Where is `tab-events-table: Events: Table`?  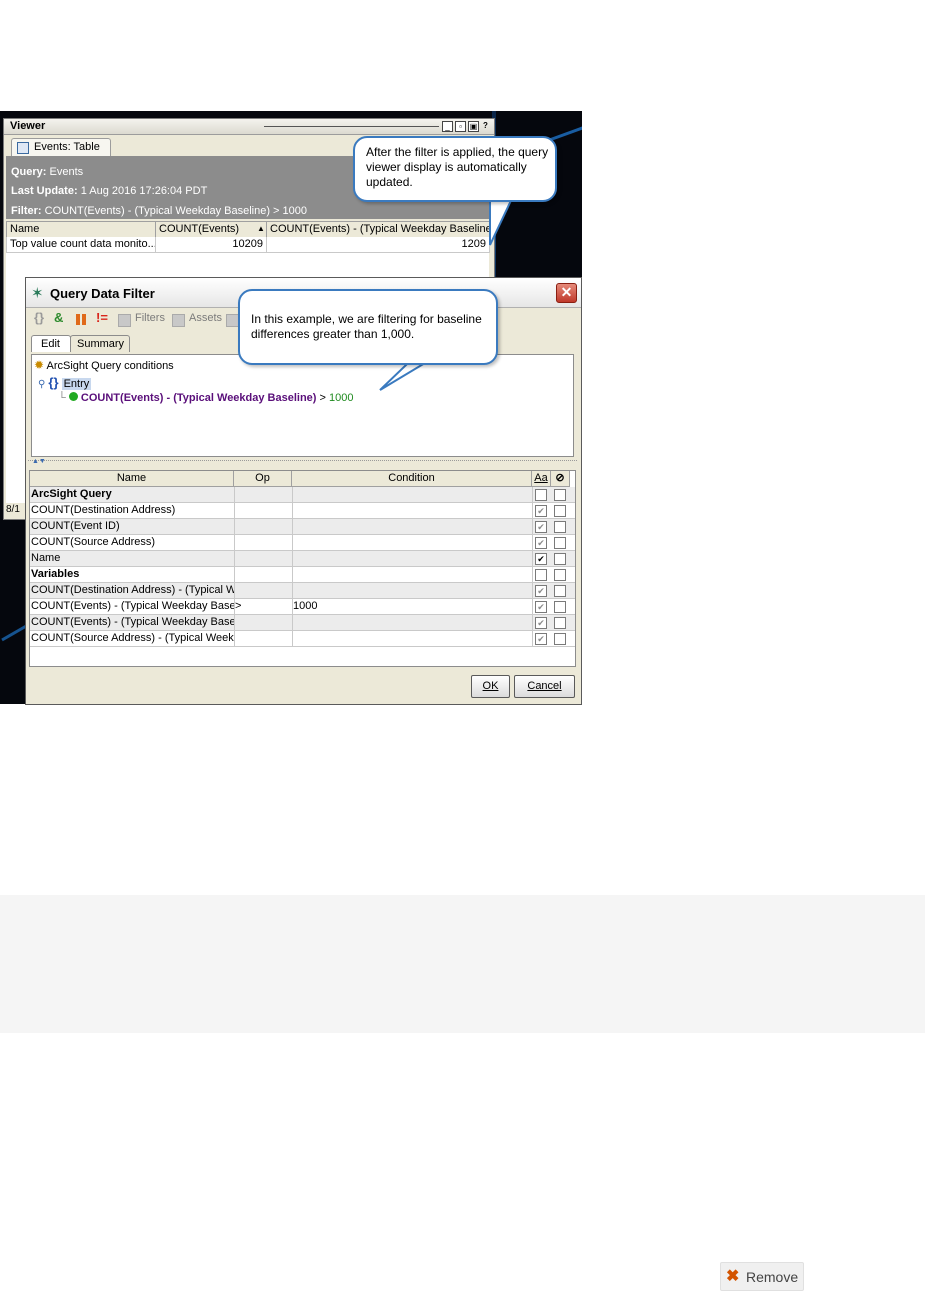 tab-events-table: Events: Table is located at coordinates (61, 147).